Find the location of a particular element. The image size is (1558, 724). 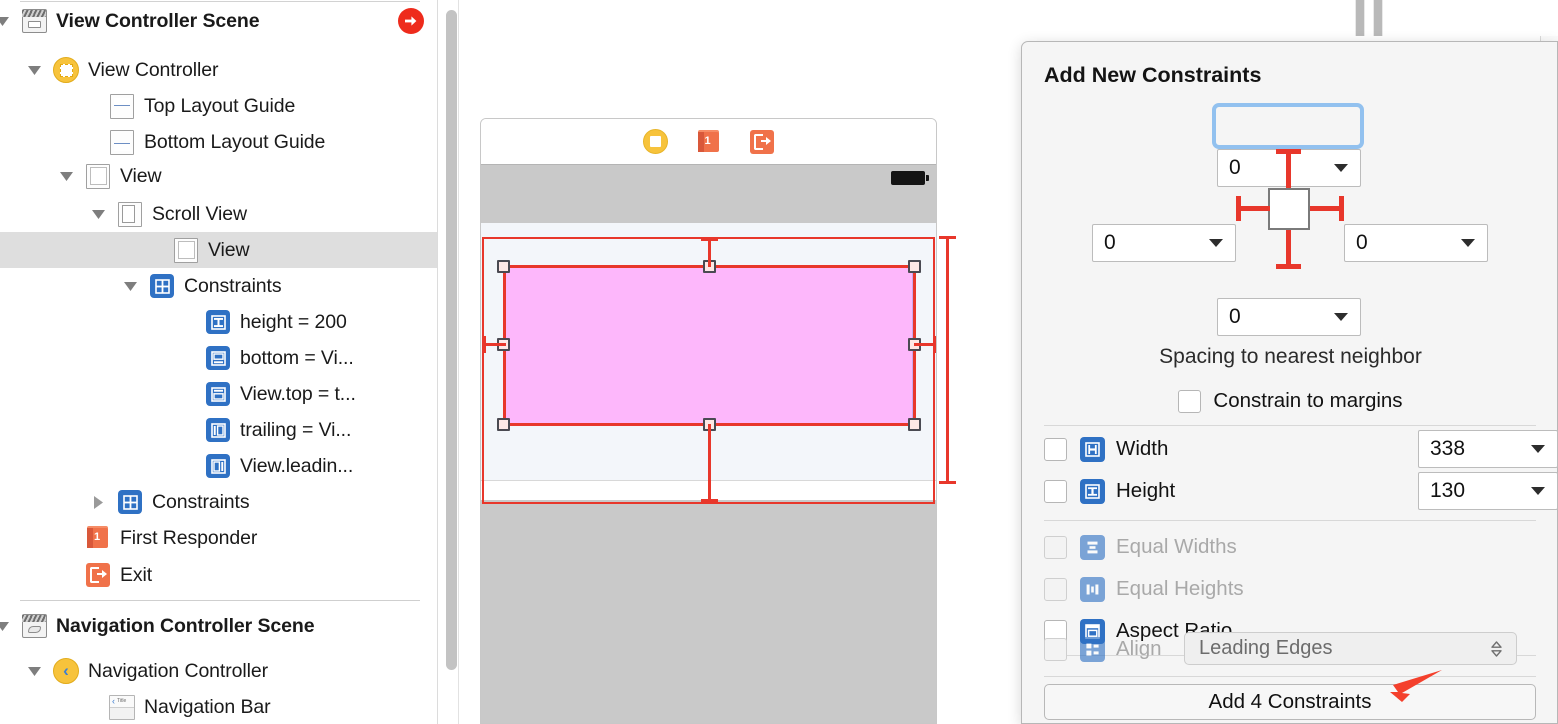

align-option-select: Leading Edges is located at coordinates (1350, 648).